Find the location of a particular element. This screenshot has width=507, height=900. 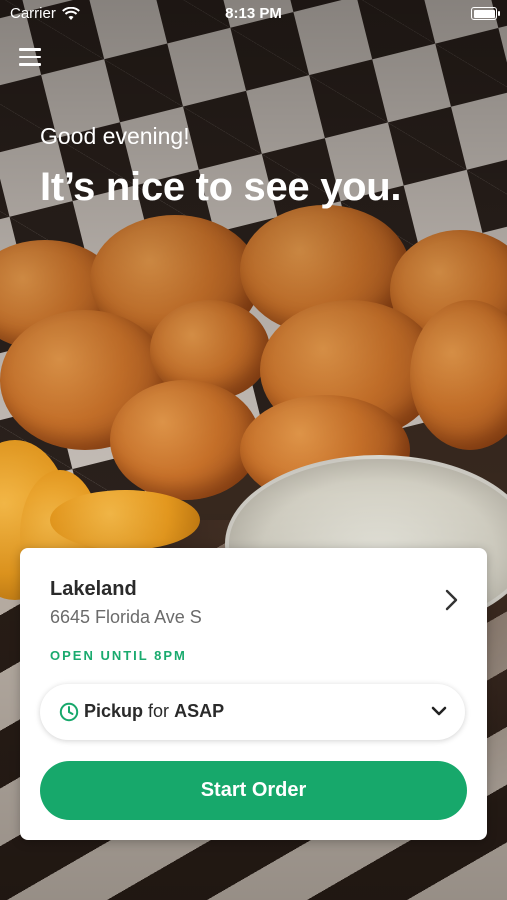

clock-icon is located at coordinates (69, 712).